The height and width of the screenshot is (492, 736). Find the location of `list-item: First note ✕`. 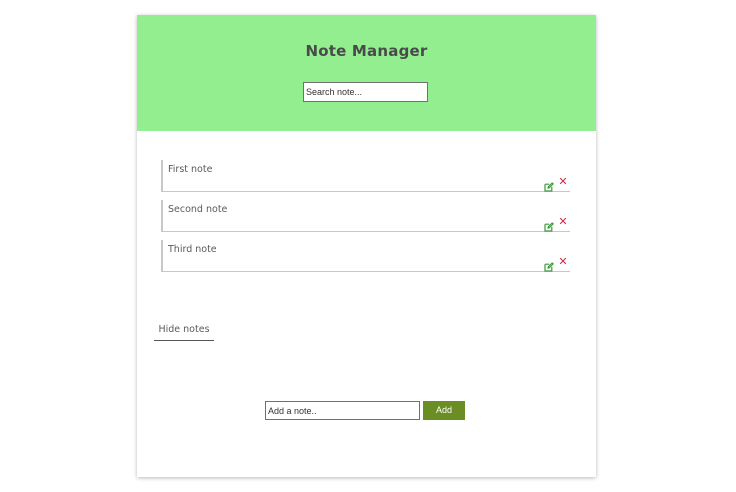

list-item: First note ✕ is located at coordinates (365, 176).